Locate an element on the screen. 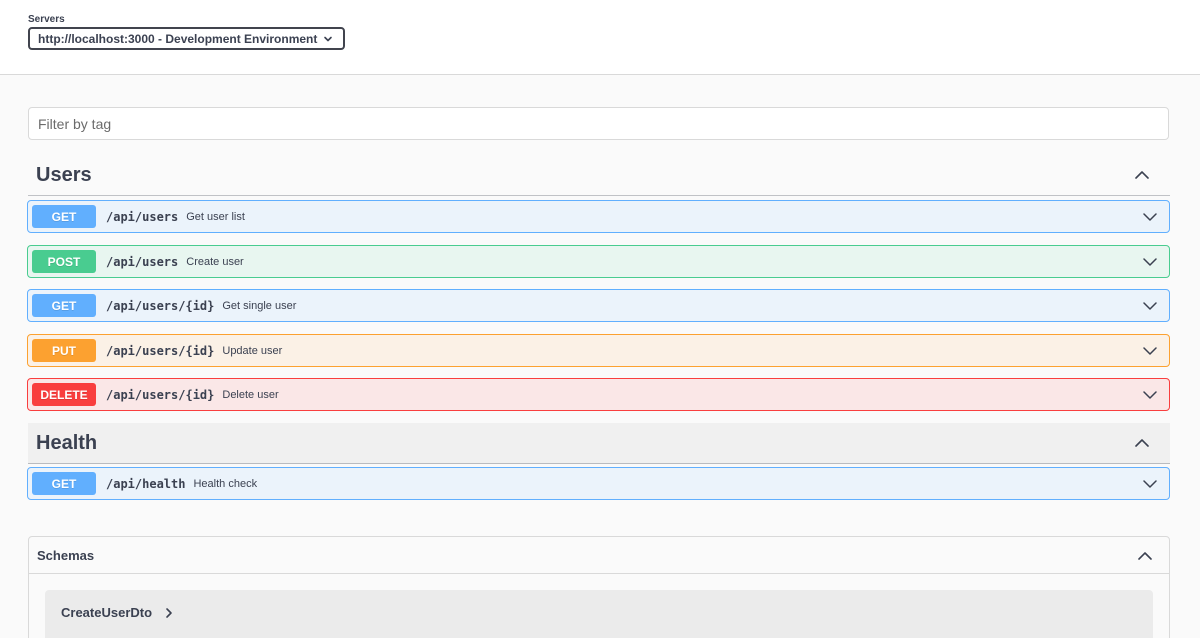  operation-summary: Get user list is located at coordinates (215, 216).